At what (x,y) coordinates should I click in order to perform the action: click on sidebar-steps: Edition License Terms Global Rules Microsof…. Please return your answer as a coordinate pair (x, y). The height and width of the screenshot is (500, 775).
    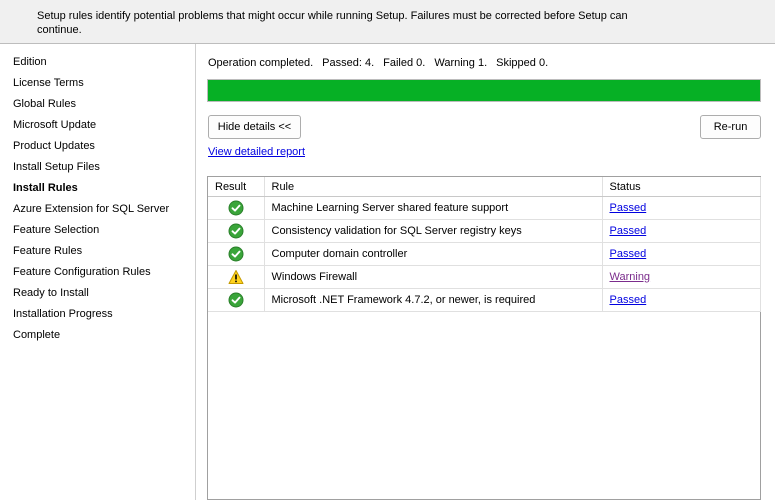
    Looking at the image, I should click on (91, 203).